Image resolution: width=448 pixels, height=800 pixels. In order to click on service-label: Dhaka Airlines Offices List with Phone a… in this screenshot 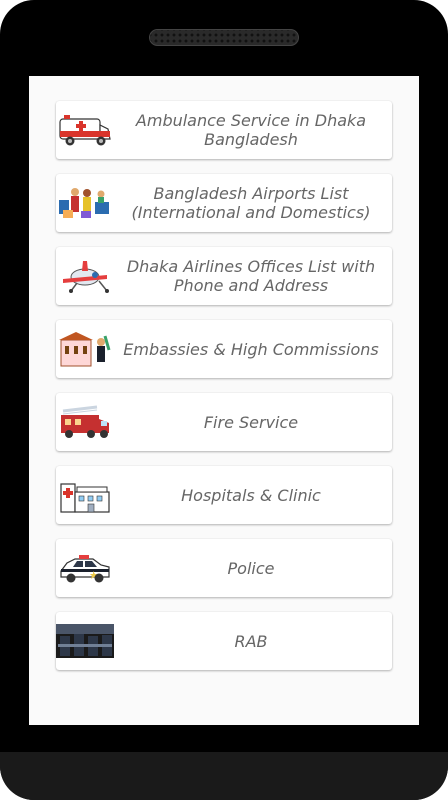, I will do `click(251, 276)`.